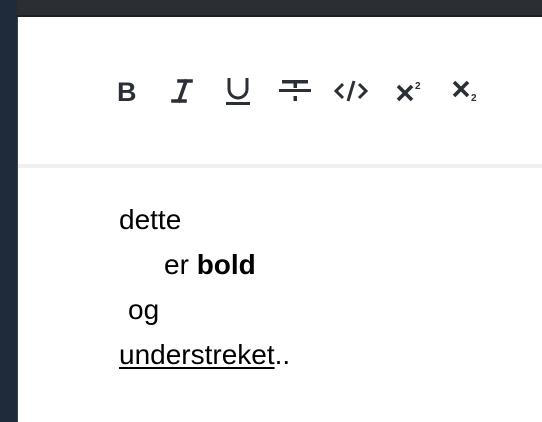 Image resolution: width=542 pixels, height=422 pixels. Describe the element at coordinates (319, 219) in the screenshot. I see `text-line: dette` at that location.